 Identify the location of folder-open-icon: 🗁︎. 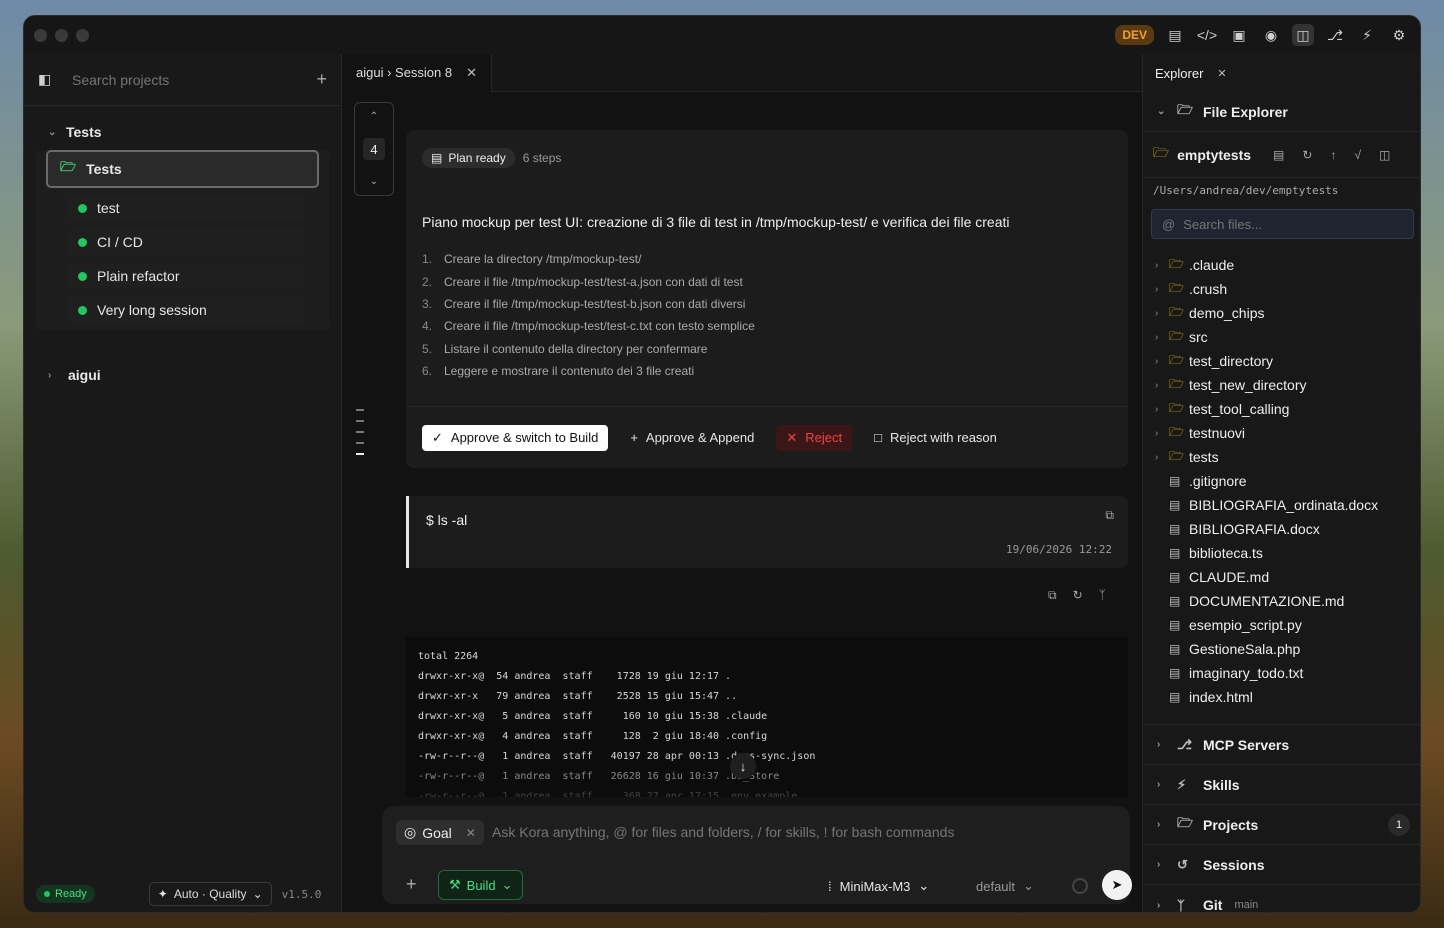
(68, 166).